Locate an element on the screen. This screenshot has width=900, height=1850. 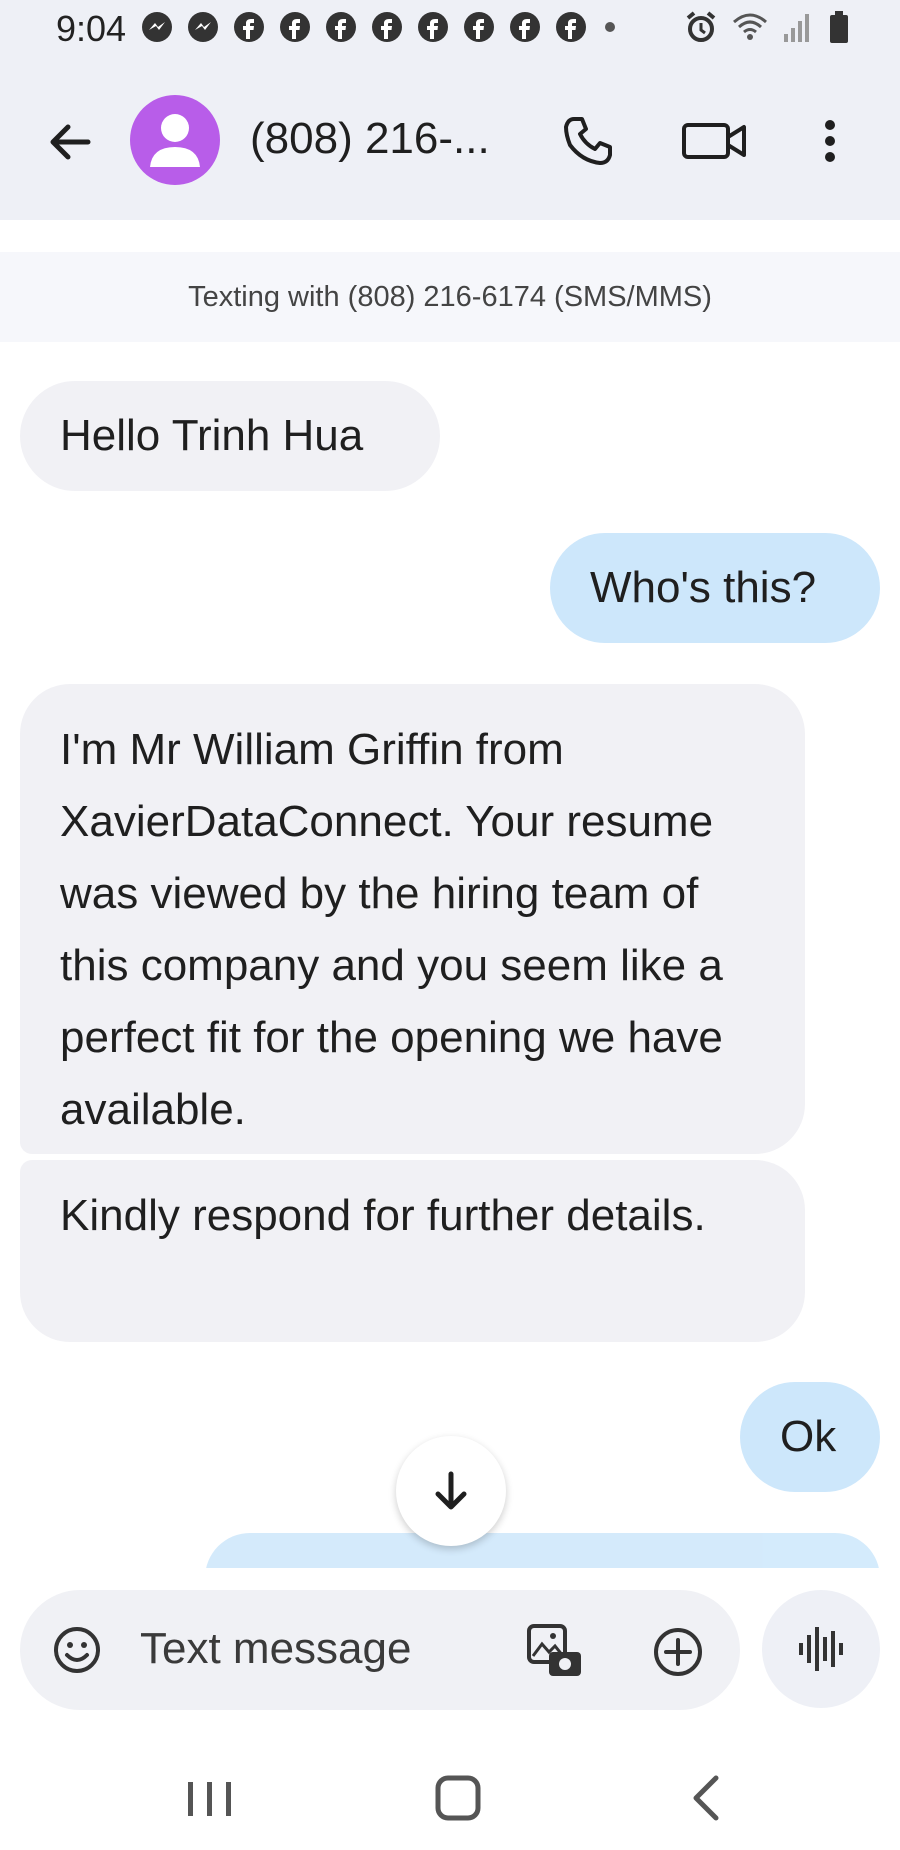
emoji-icon is located at coordinates (77, 1650).